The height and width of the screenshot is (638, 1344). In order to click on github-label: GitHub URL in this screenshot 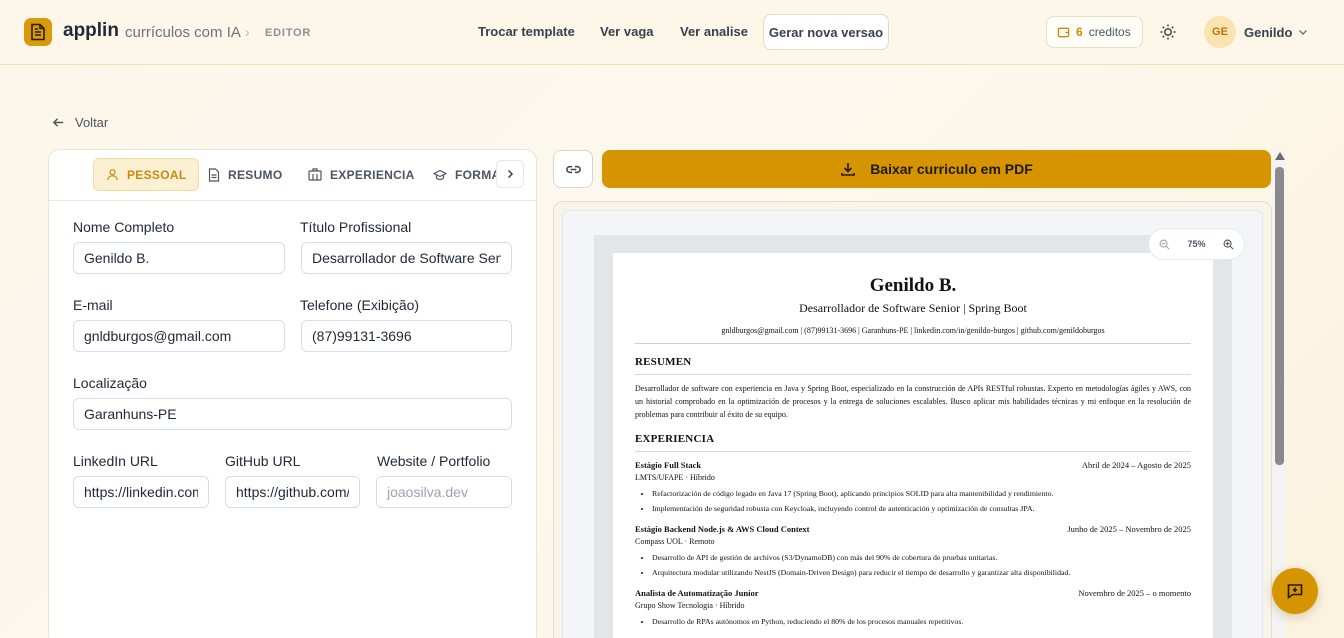, I will do `click(263, 461)`.